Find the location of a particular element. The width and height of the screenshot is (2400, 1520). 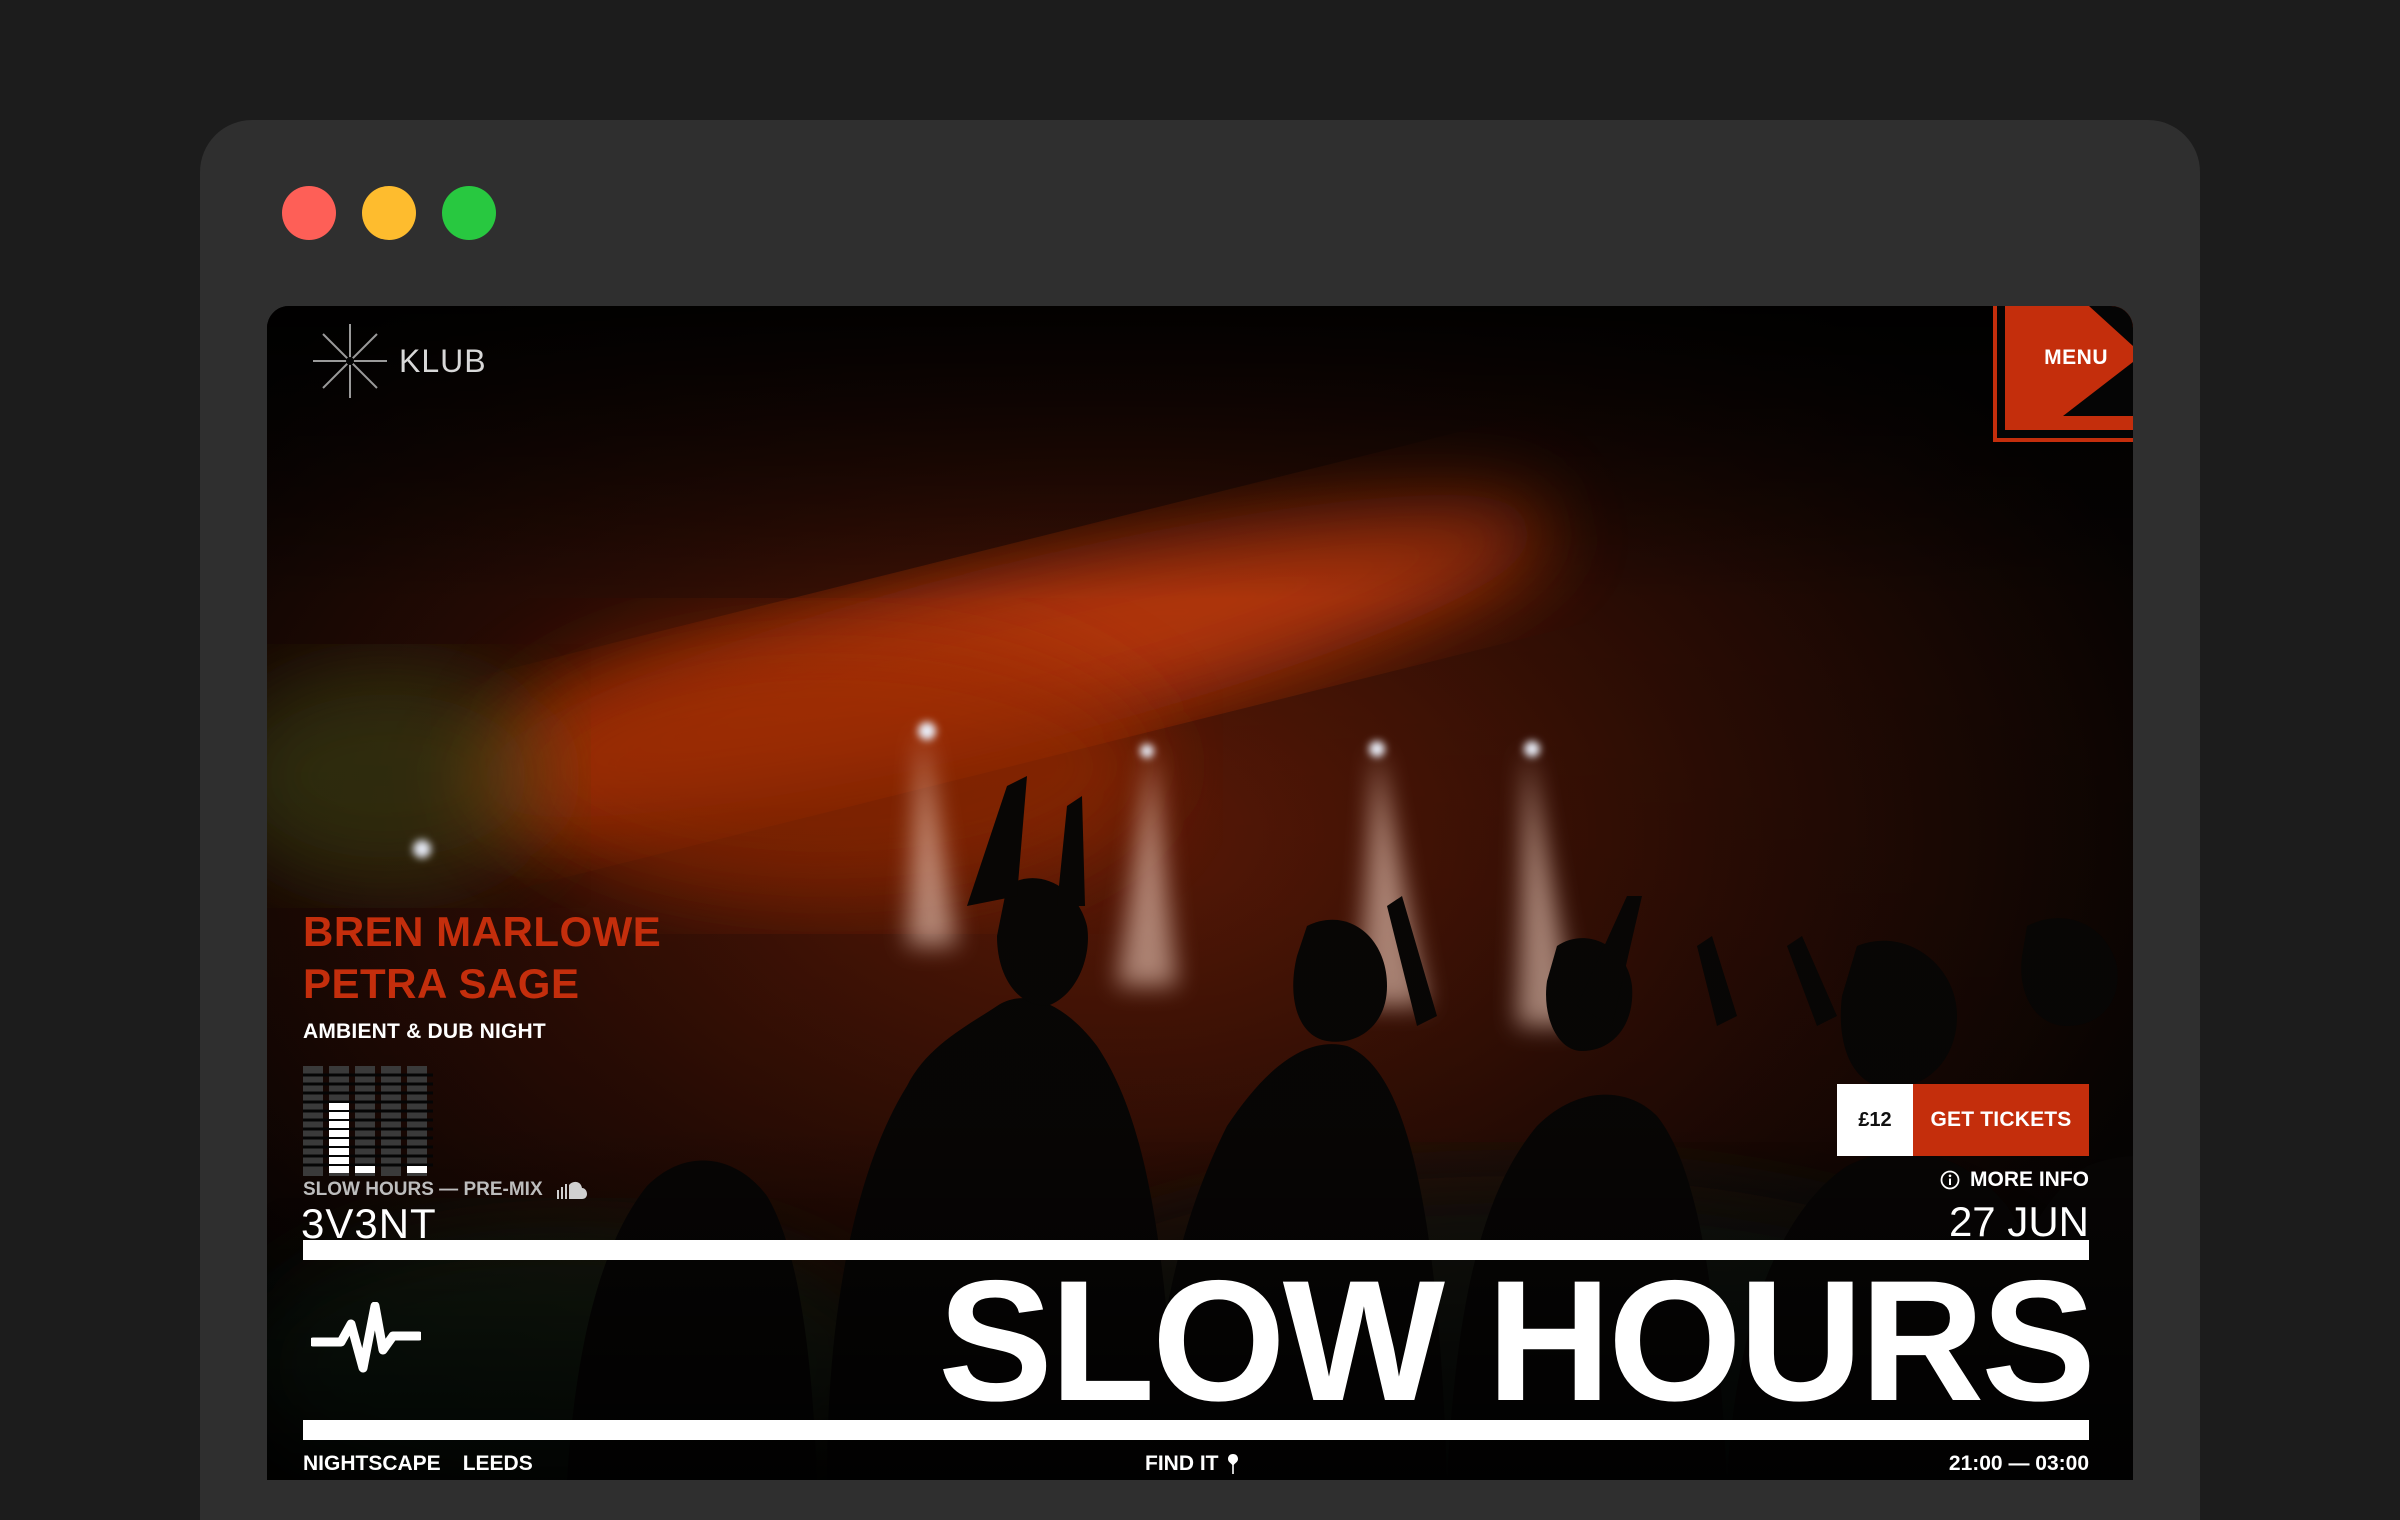

more-info-link: MORE INFO is located at coordinates (2014, 1180).